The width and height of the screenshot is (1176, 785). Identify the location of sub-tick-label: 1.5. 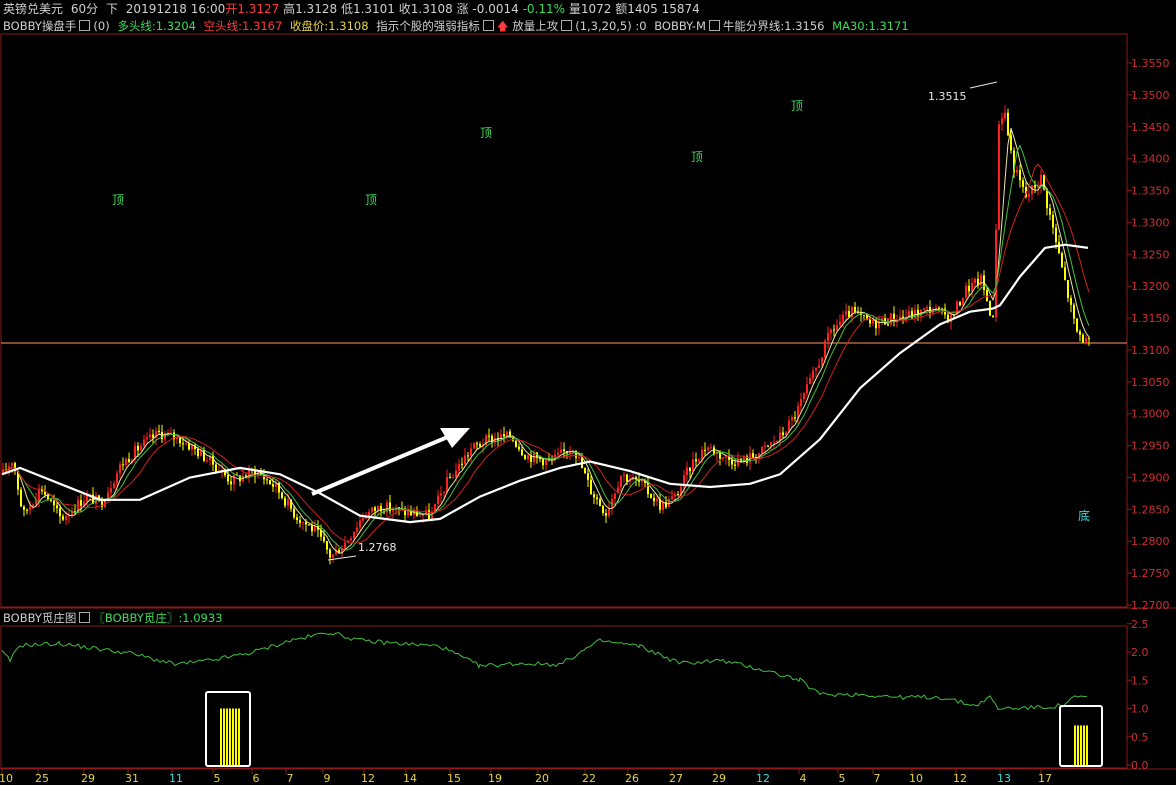
(1140, 680).